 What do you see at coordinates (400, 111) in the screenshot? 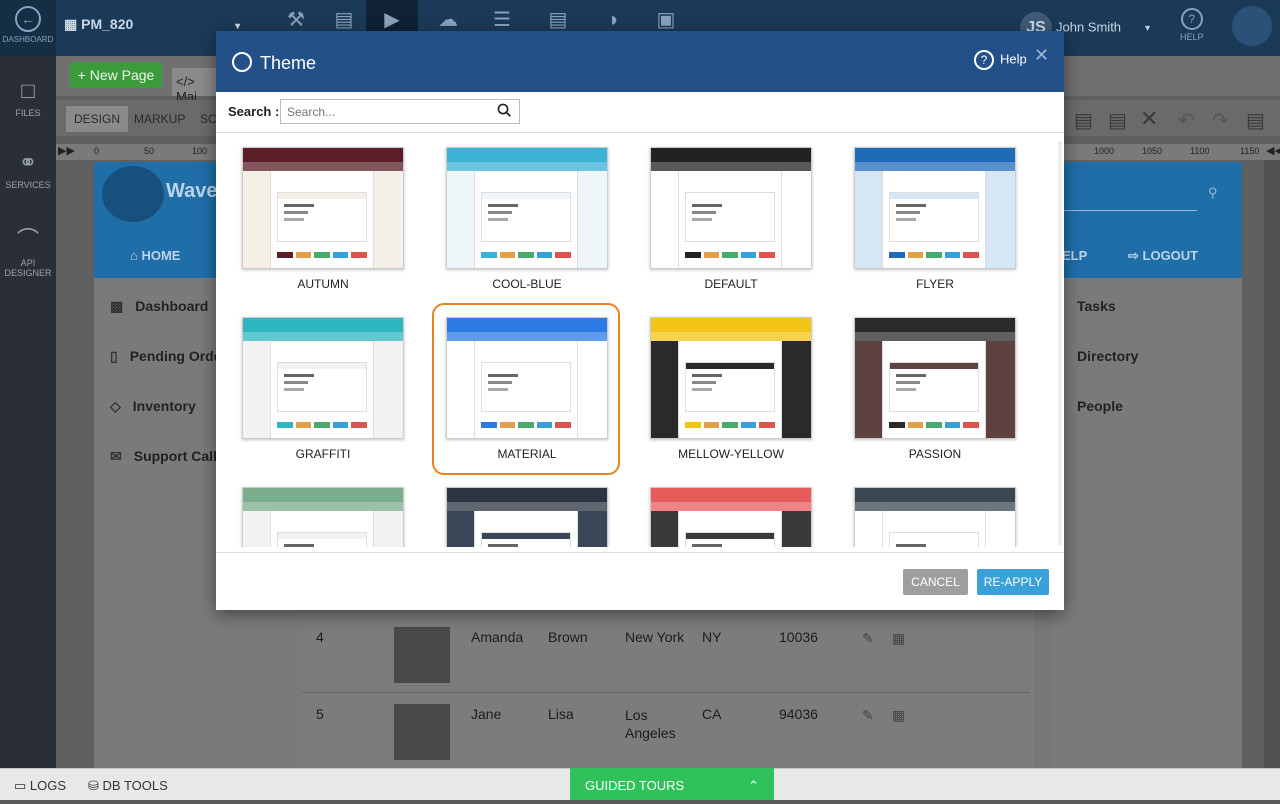
I see `search-input` at bounding box center [400, 111].